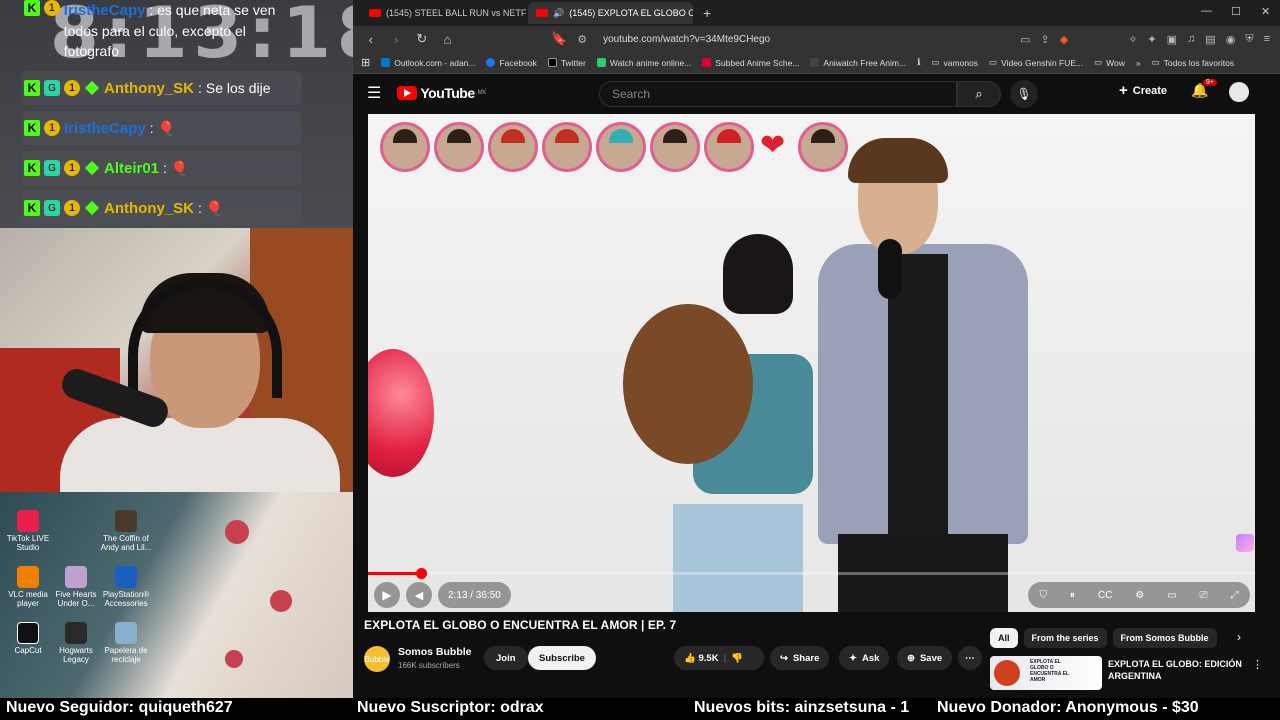 This screenshot has width=1280, height=720. Describe the element at coordinates (419, 595) in the screenshot. I see `volume-button: ◀` at that location.